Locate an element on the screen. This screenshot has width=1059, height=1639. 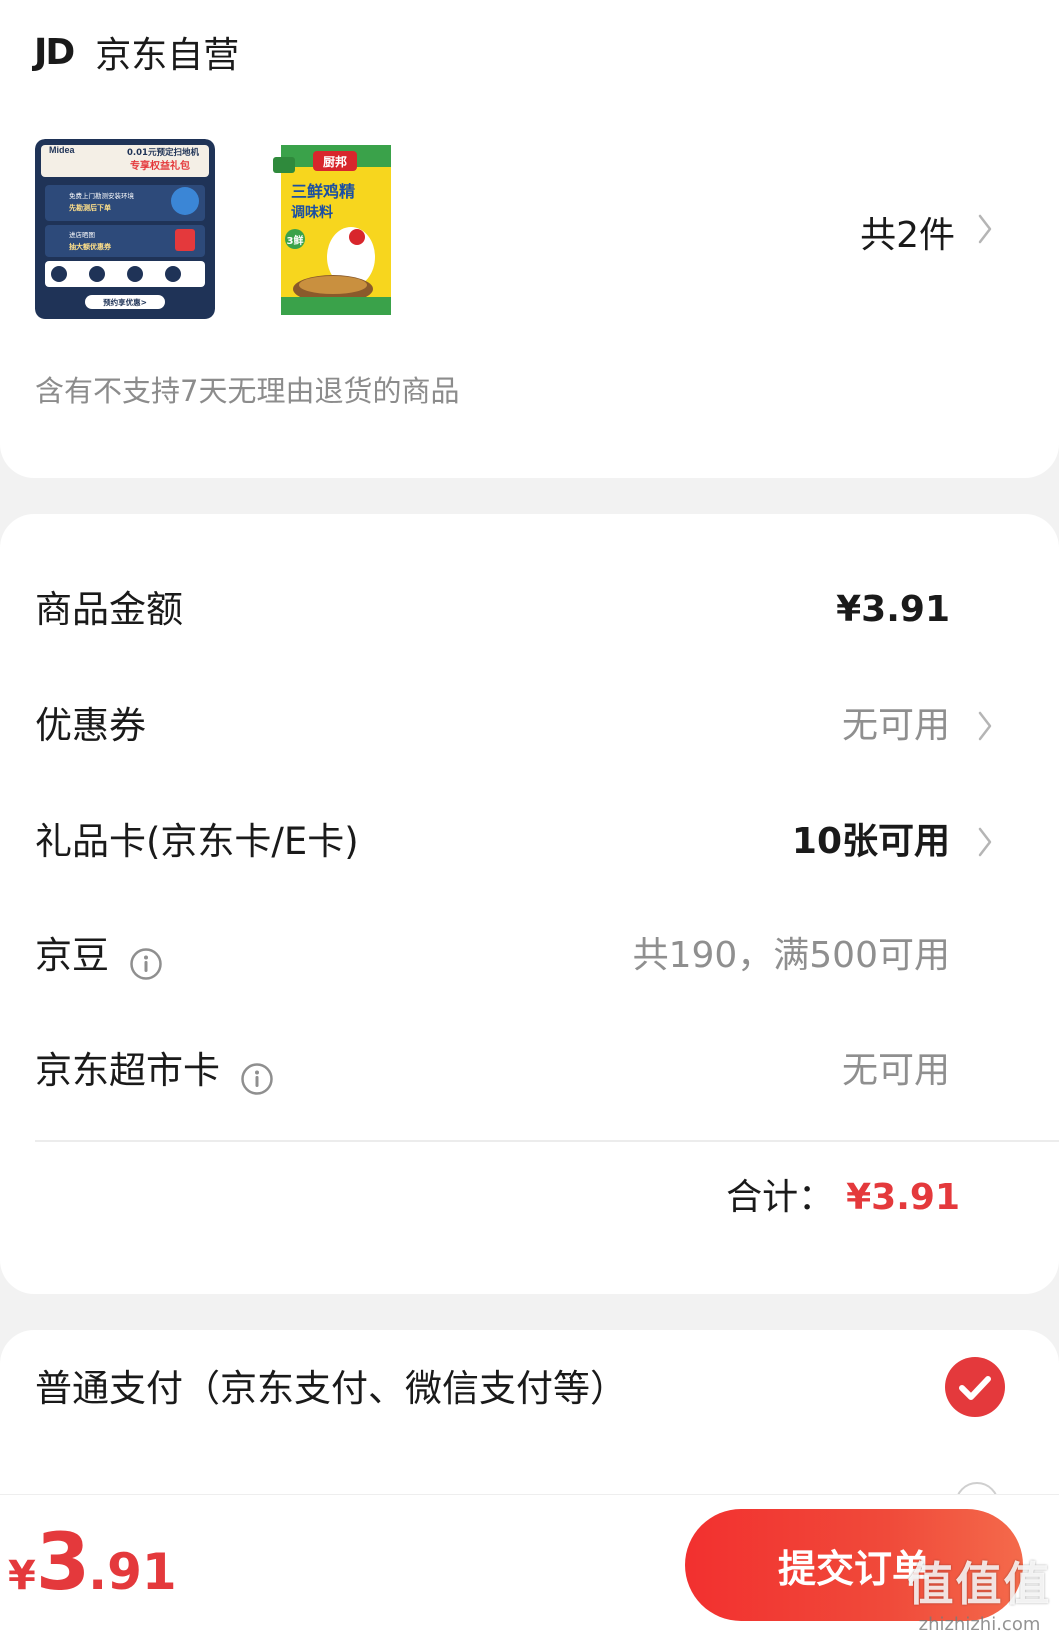
subtotal: 合计： ¥3.91 is located at coordinates (843, 1194).